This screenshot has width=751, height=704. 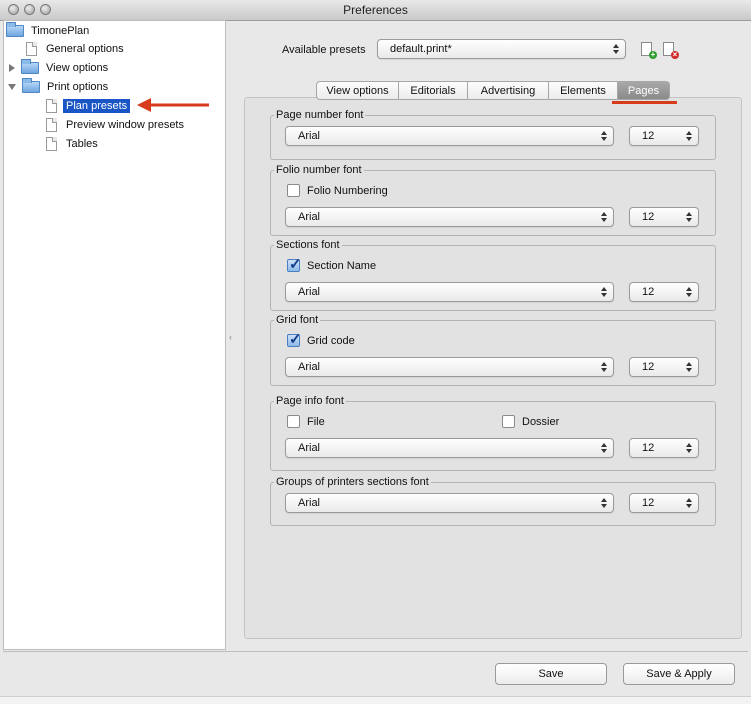 What do you see at coordinates (297, 320) in the screenshot?
I see `group-title: Grid font` at bounding box center [297, 320].